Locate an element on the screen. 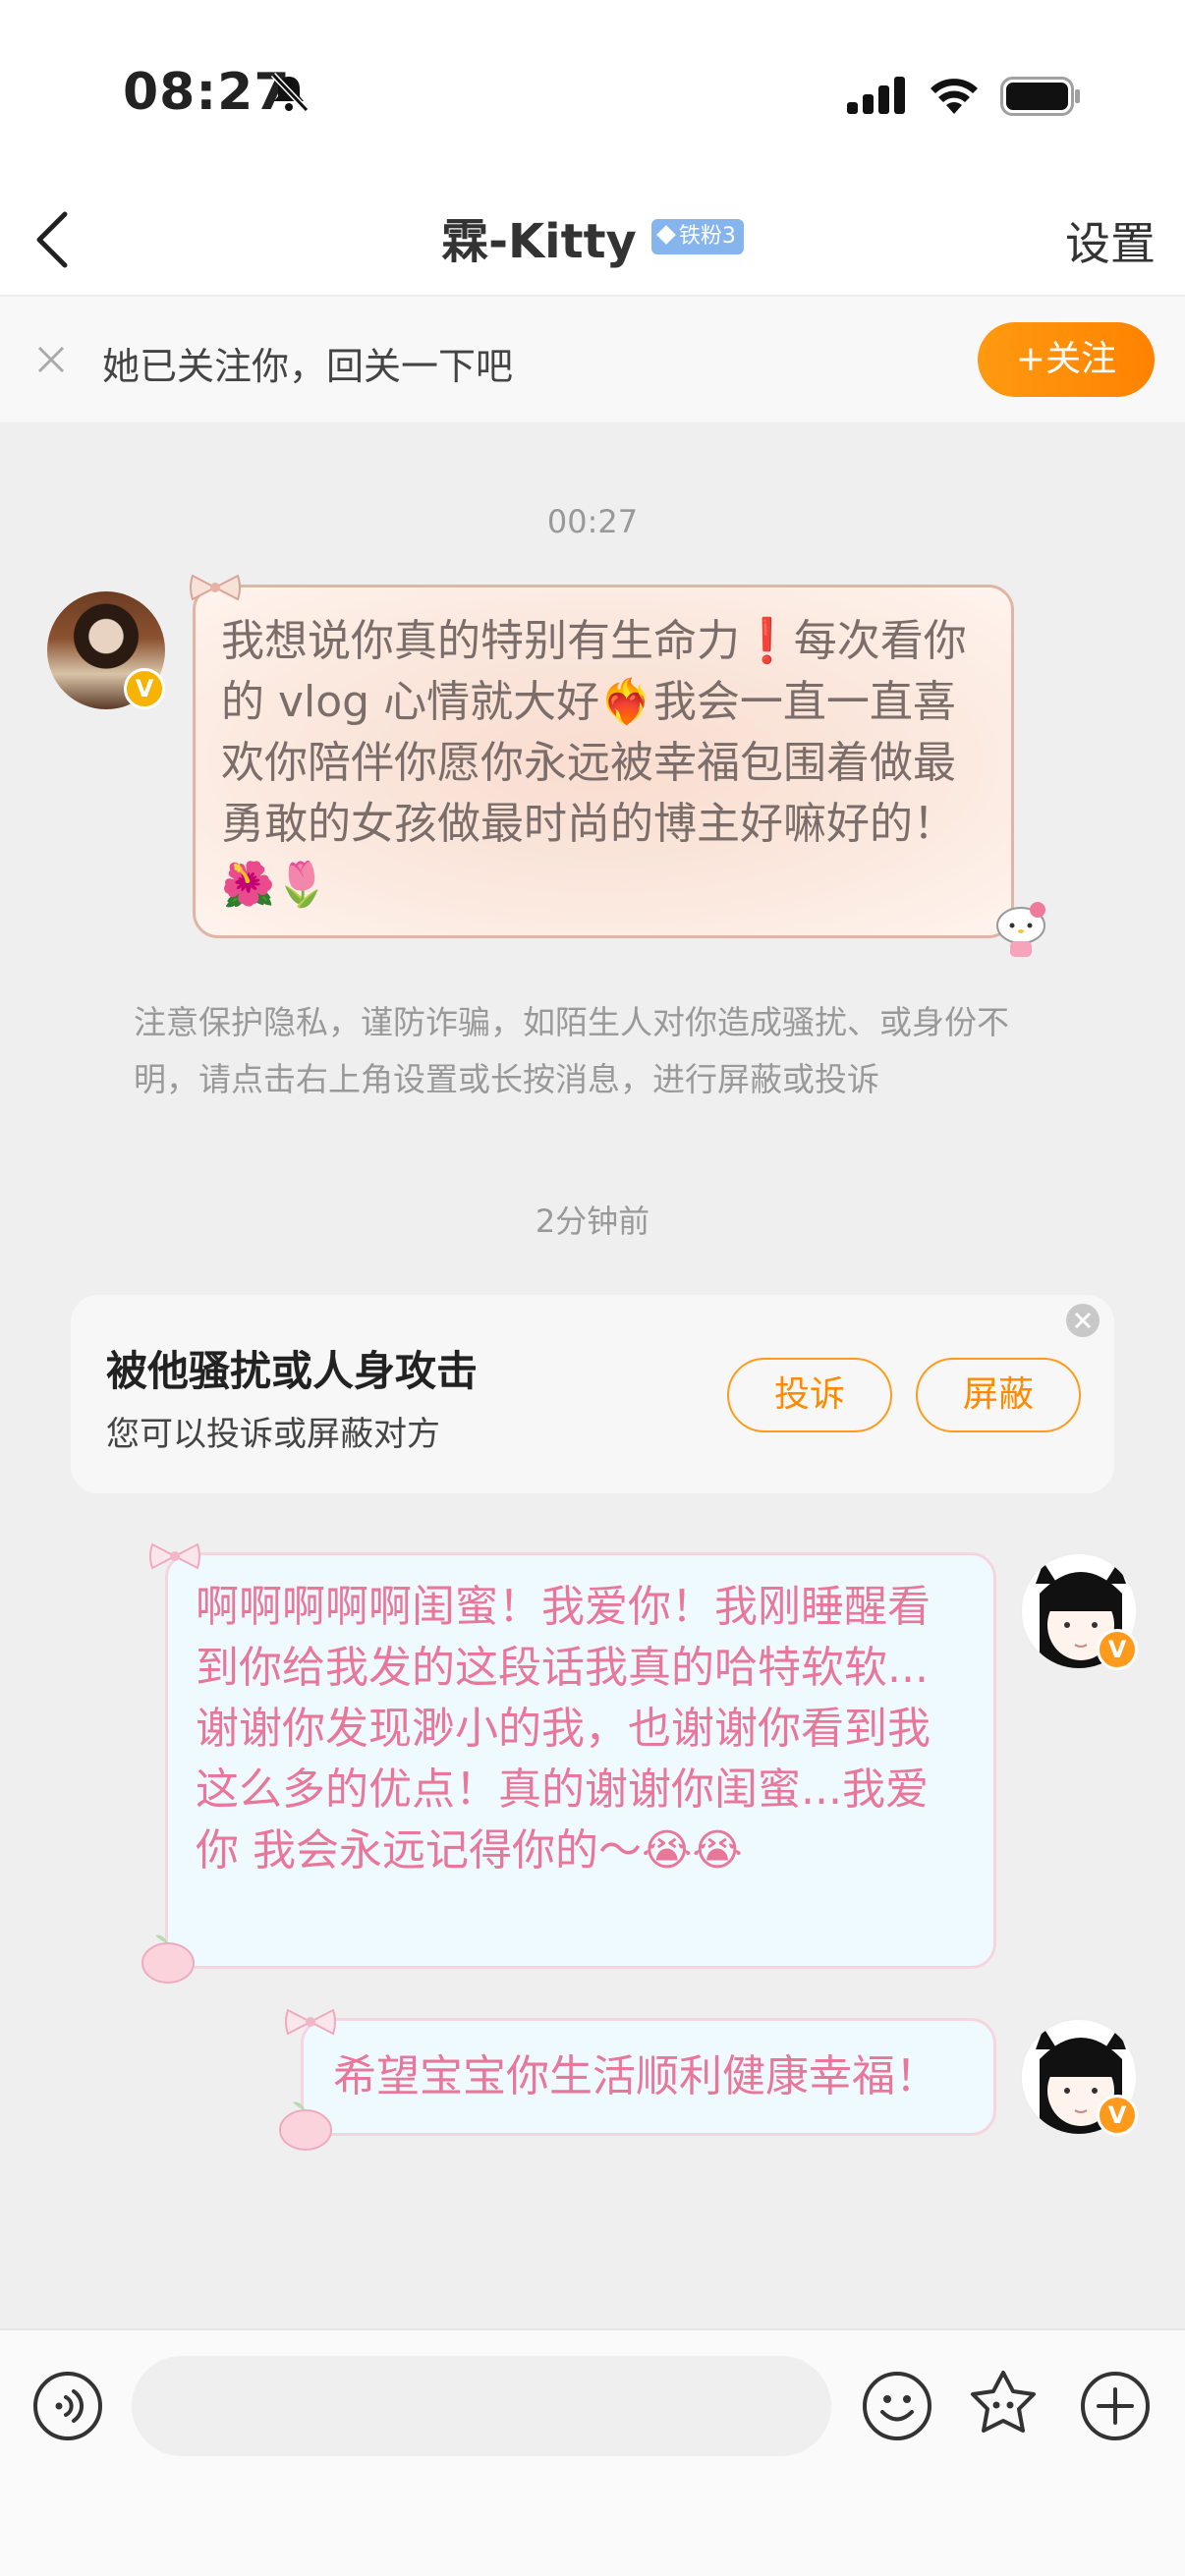 This screenshot has width=1185, height=2576. diamond-icon is located at coordinates (666, 235).